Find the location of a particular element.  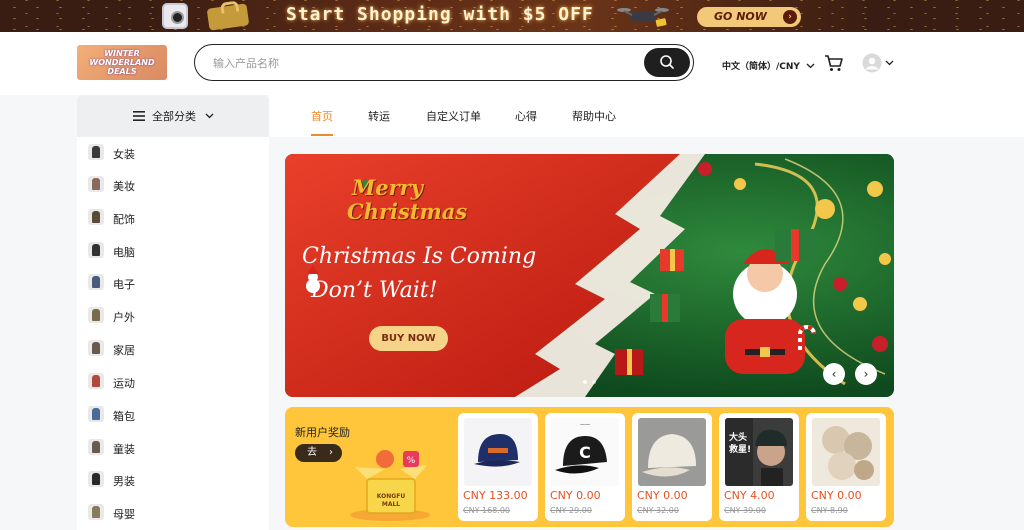

category-label: 女装 is located at coordinates (124, 154).